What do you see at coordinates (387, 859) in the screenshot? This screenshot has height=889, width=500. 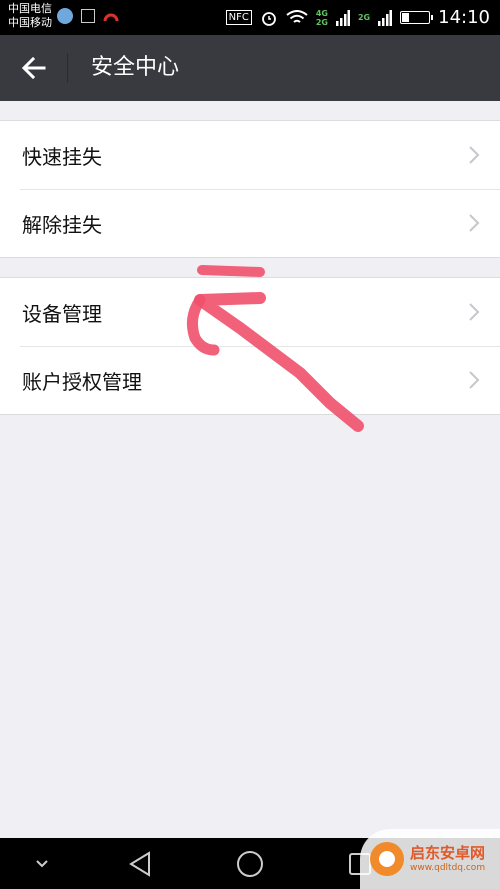 I see `watermark-logo-icon` at bounding box center [387, 859].